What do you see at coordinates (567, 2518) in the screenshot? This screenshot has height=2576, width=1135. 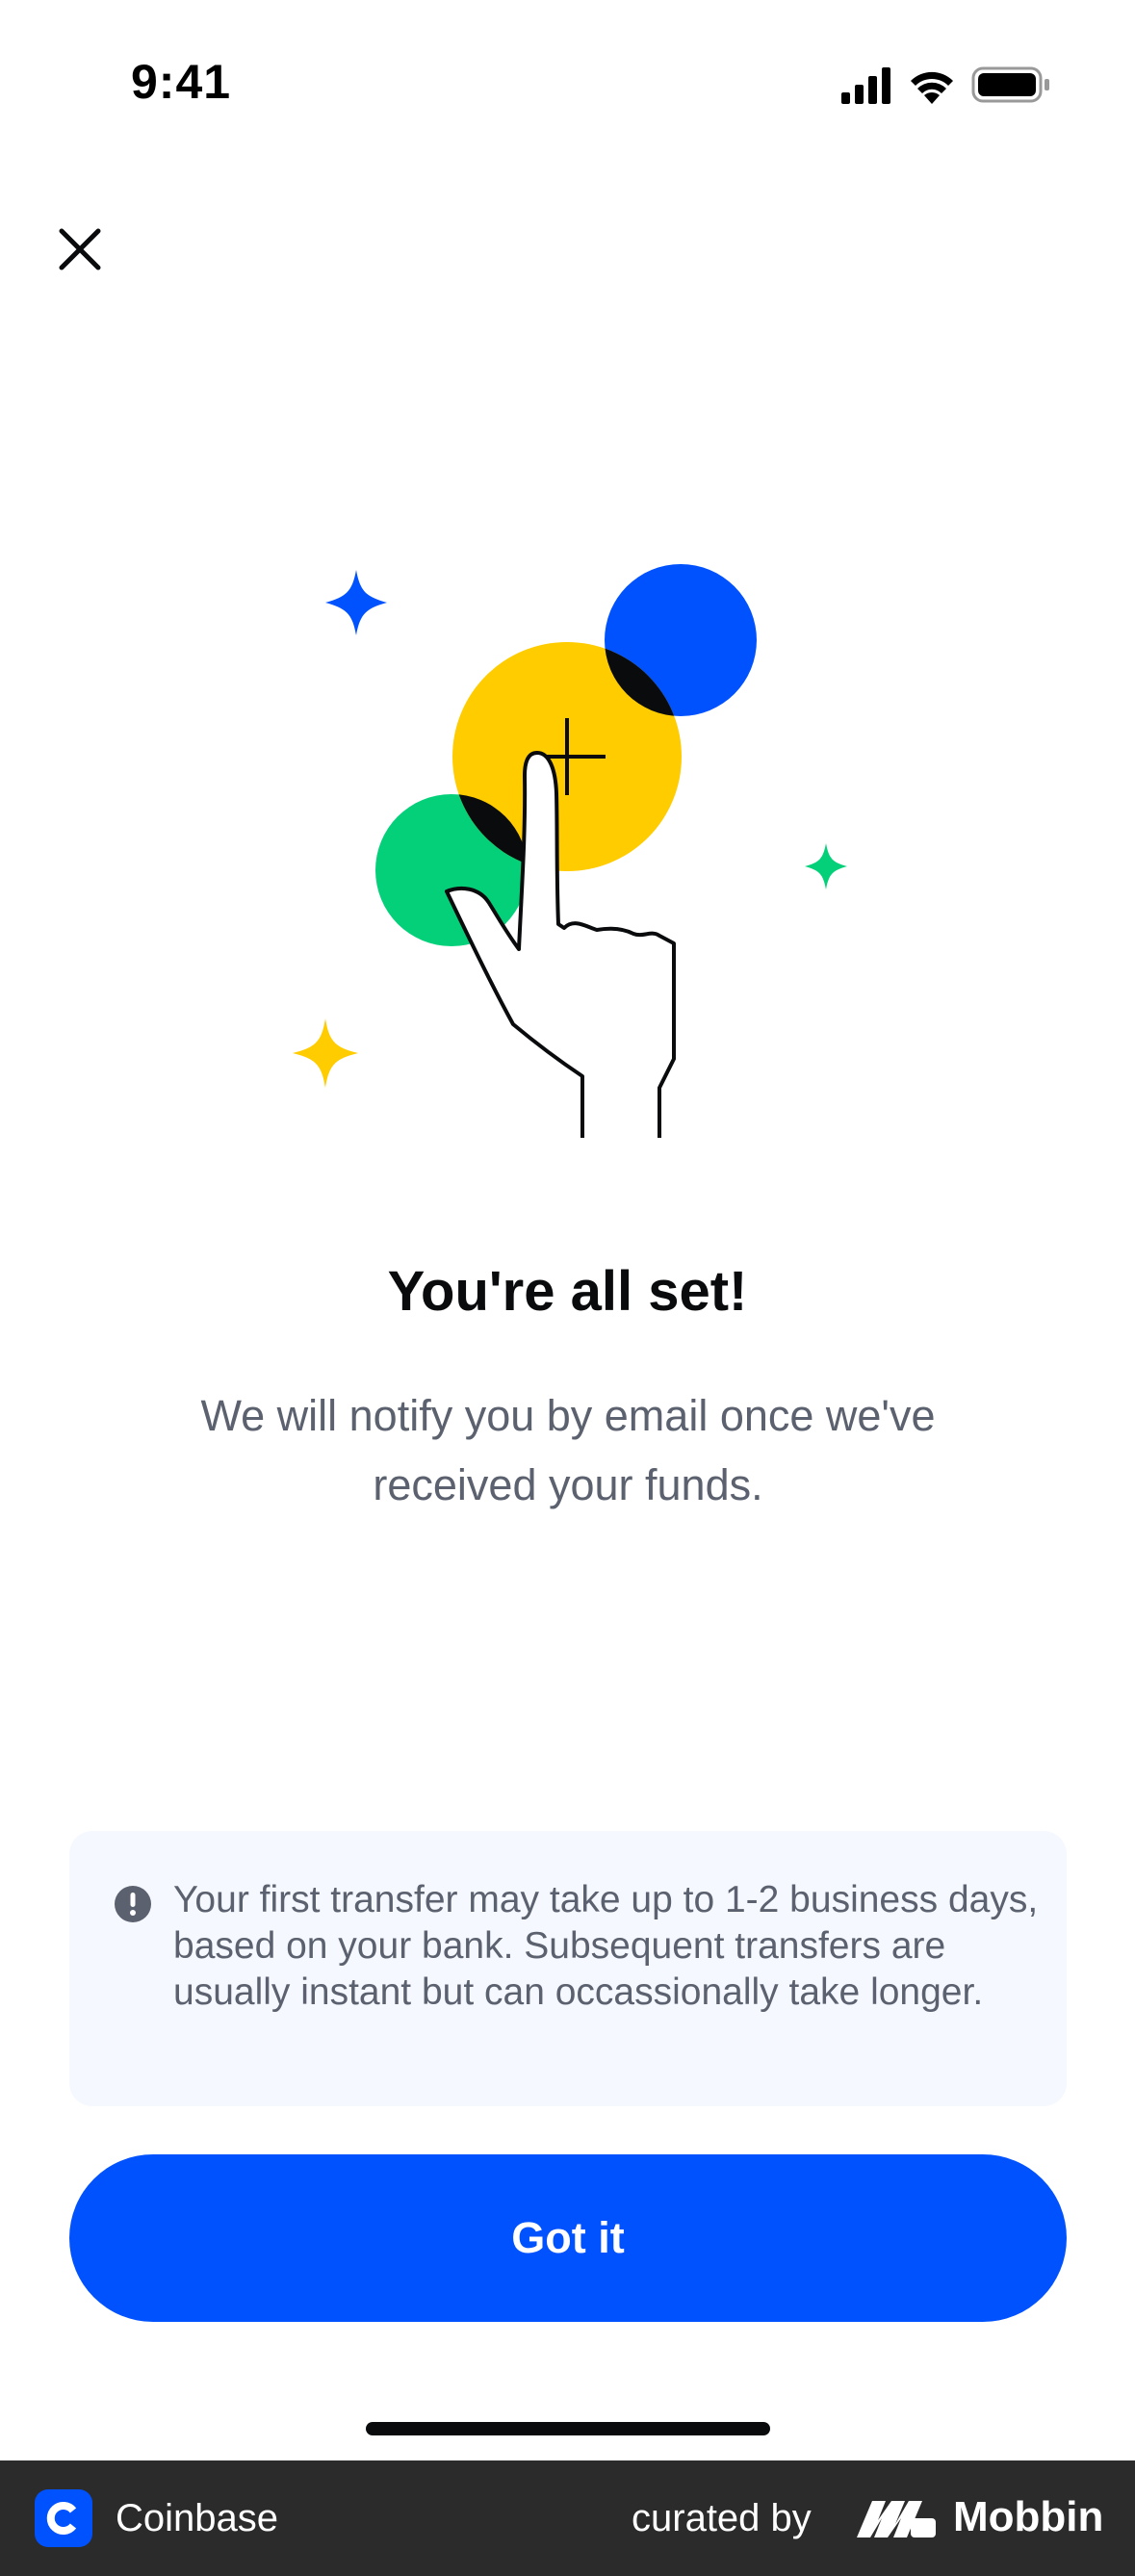 I see `footer-bar: Coinbase curated by Mobbin` at bounding box center [567, 2518].